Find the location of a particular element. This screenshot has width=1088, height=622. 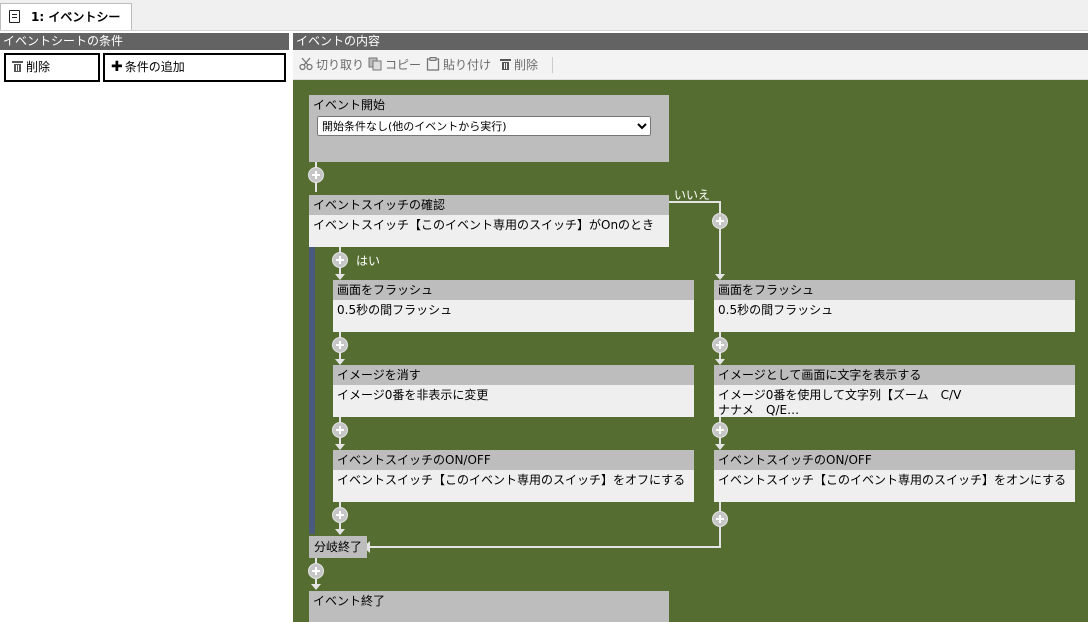

event-end-title: イベント終了 is located at coordinates (489, 601).